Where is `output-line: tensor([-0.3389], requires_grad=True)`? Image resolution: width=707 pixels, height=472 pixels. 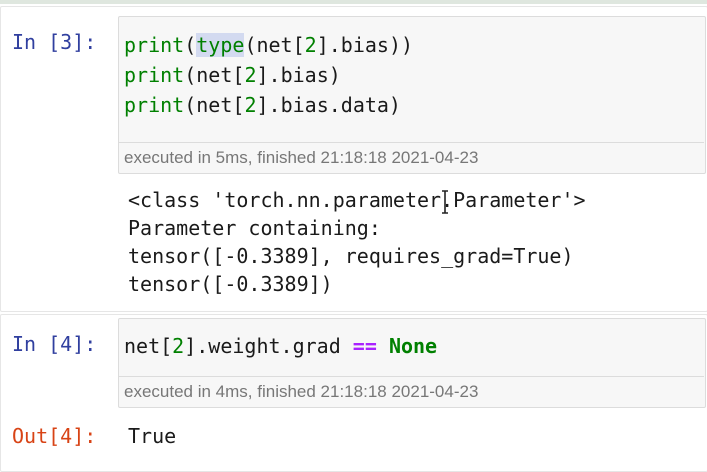
output-line: tensor([-0.3389], requires_grad=True) is located at coordinates (351, 256).